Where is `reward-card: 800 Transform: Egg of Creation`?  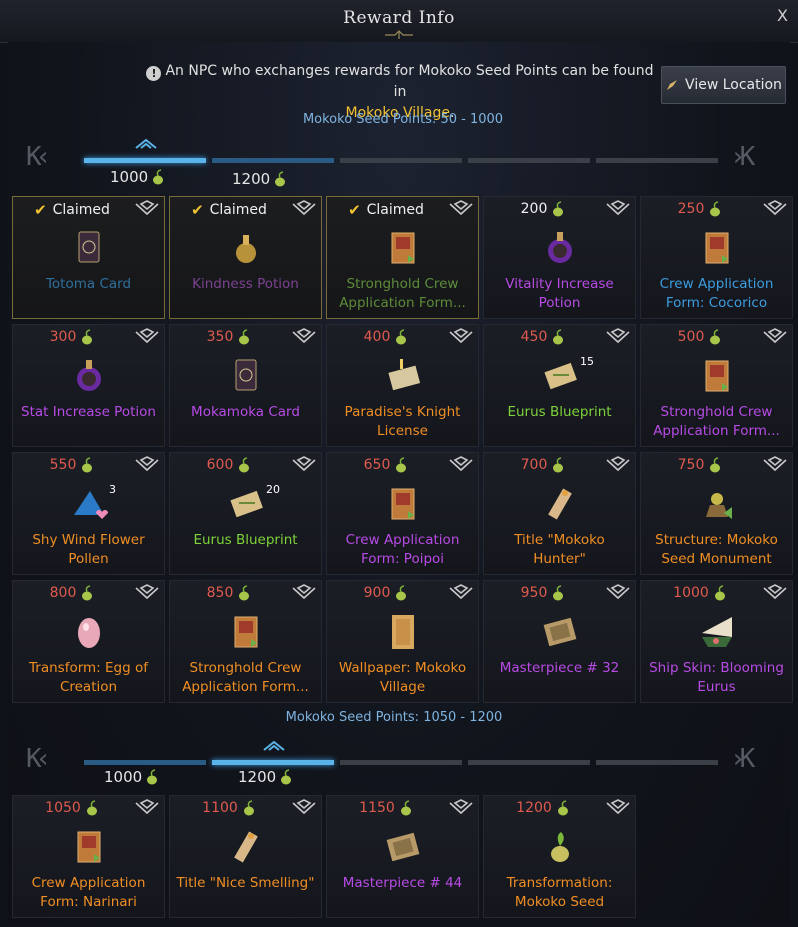
reward-card: 800 Transform: Egg of Creation is located at coordinates (88, 641).